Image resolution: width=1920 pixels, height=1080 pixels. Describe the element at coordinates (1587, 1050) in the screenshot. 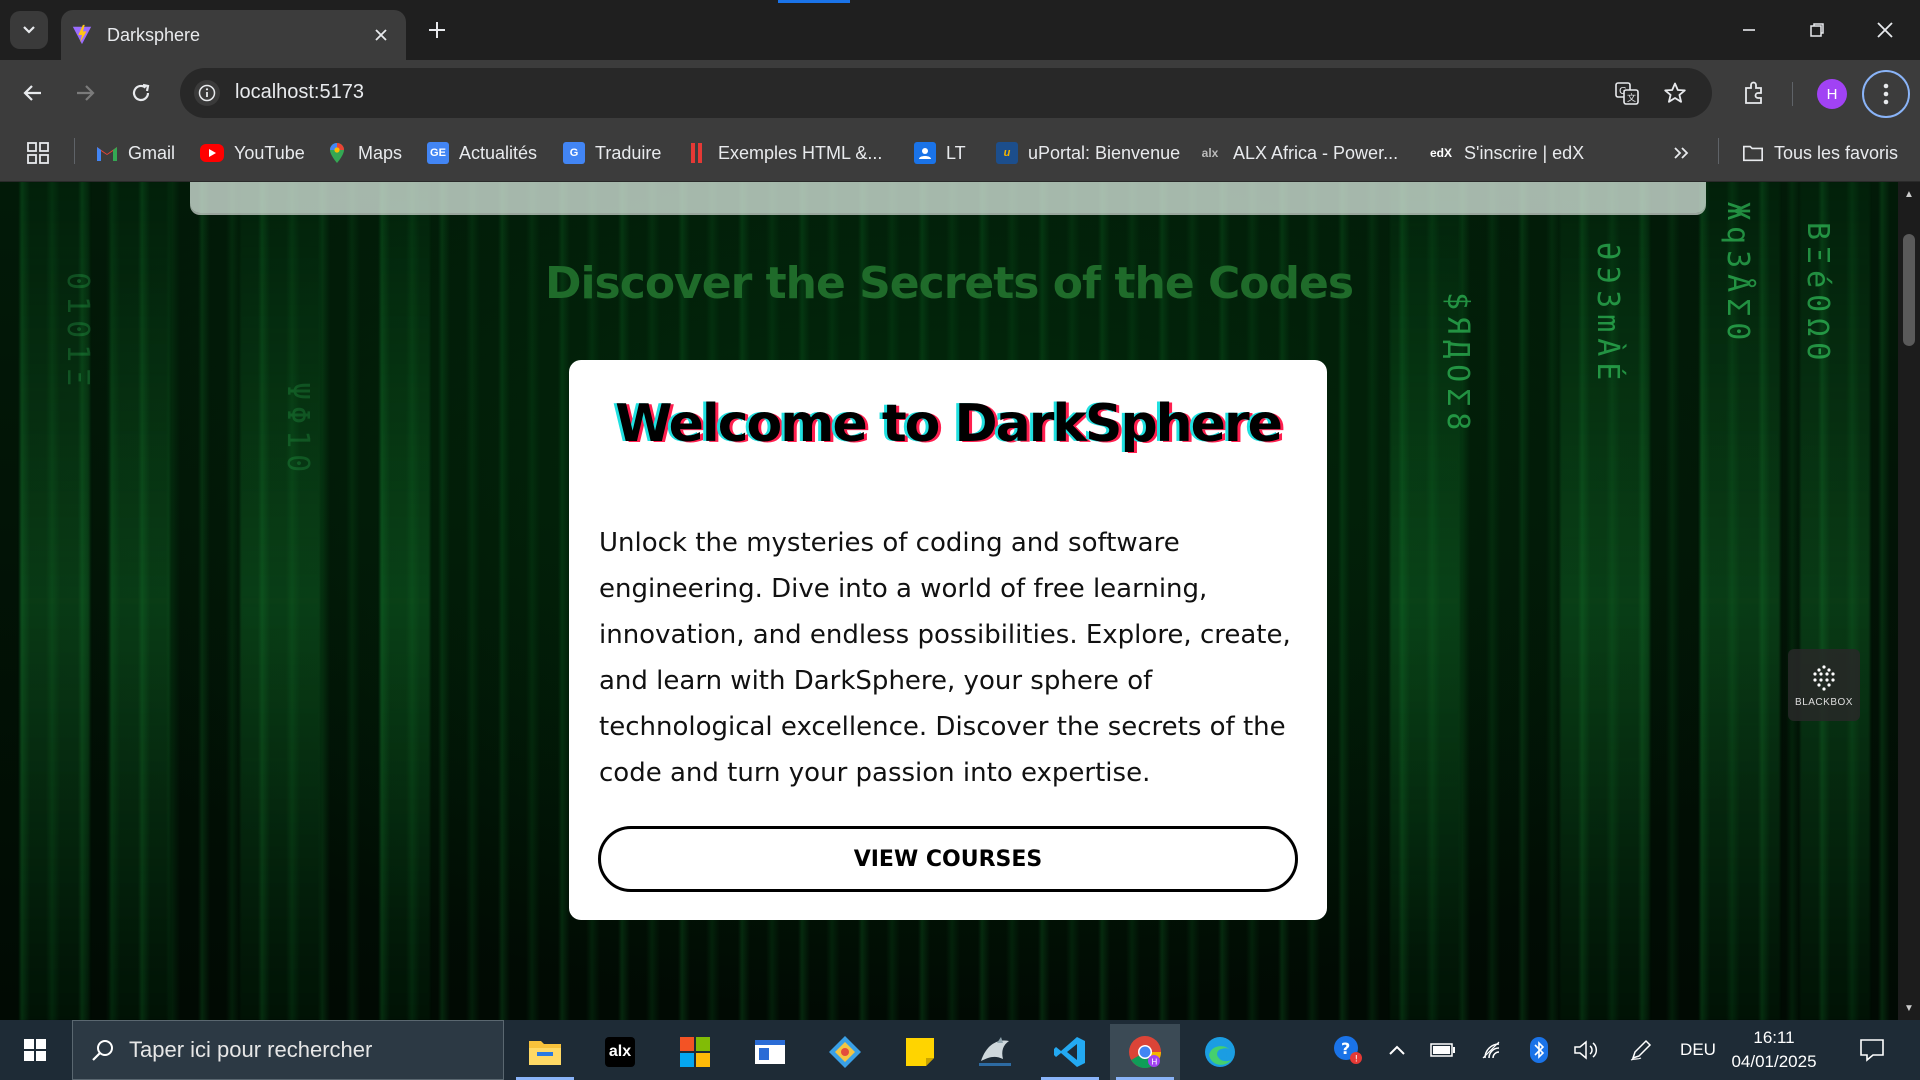

I see `volume-tray-icon` at that location.